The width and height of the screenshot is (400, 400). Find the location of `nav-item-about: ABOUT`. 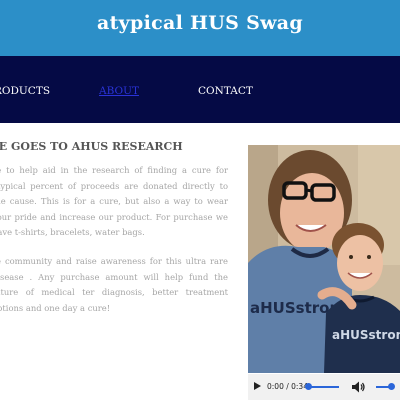

nav-item-about: ABOUT is located at coordinates (119, 91).